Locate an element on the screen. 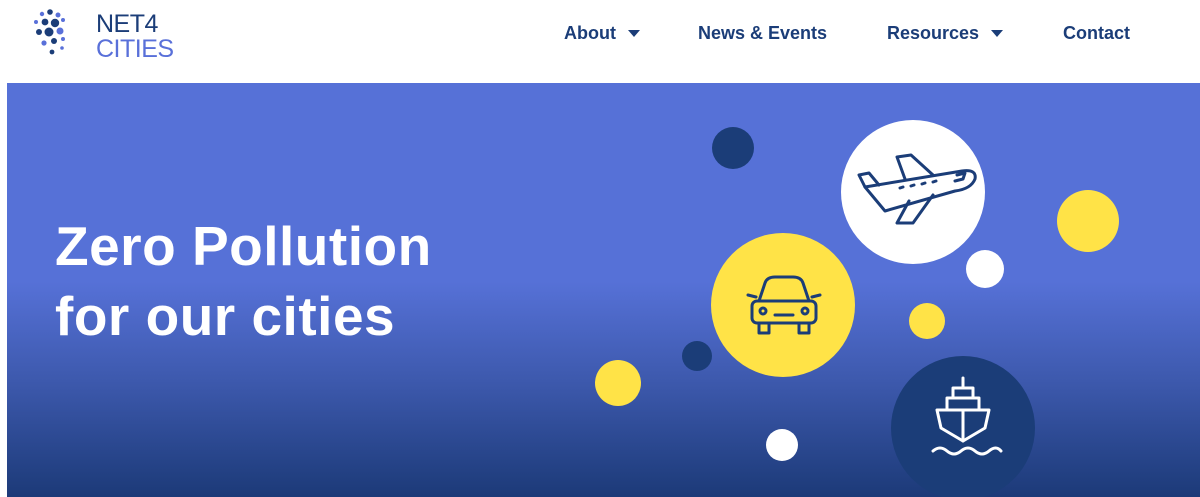  logo-text-net4: NET4 is located at coordinates (127, 24).